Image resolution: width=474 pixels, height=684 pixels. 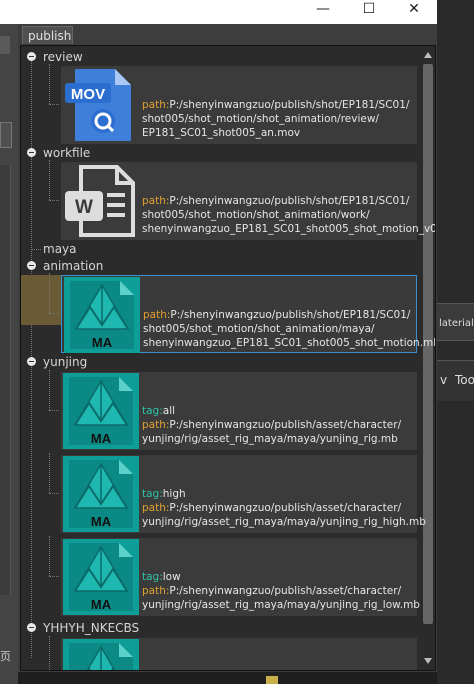 I want to click on tag-value: all, so click(x=169, y=411).